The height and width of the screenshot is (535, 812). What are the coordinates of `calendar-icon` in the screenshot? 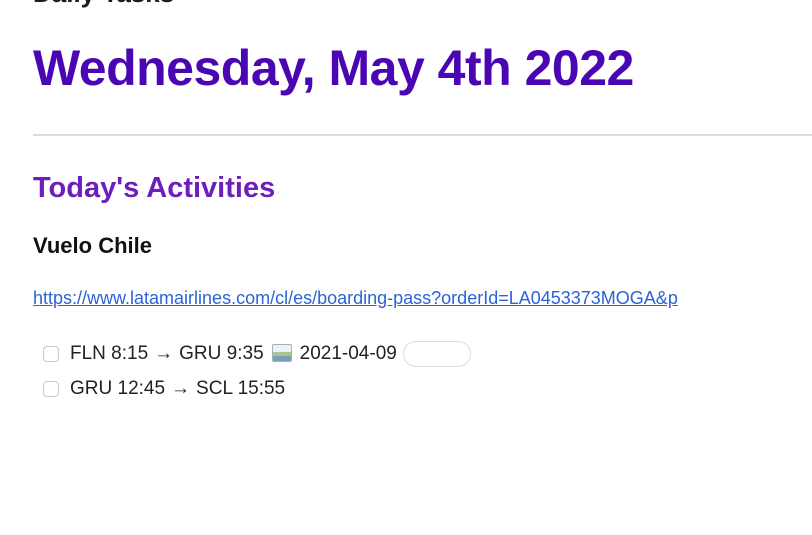 It's located at (281, 353).